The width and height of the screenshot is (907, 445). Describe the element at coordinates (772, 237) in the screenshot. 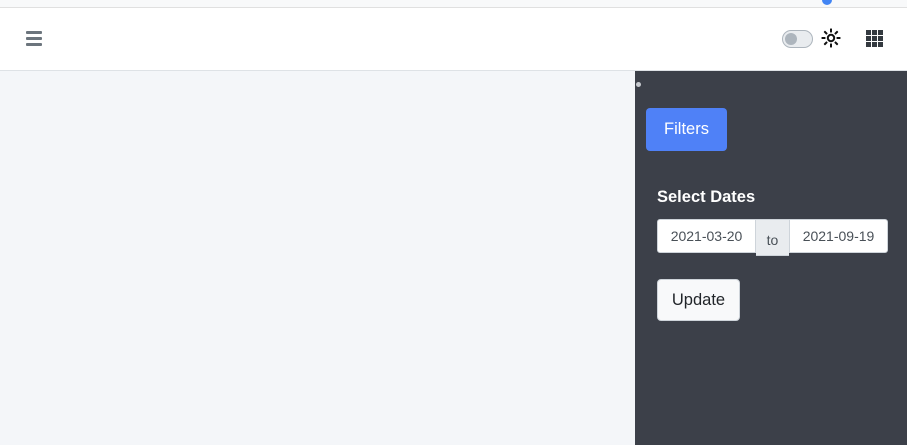

I see `date-range-separator: to` at that location.